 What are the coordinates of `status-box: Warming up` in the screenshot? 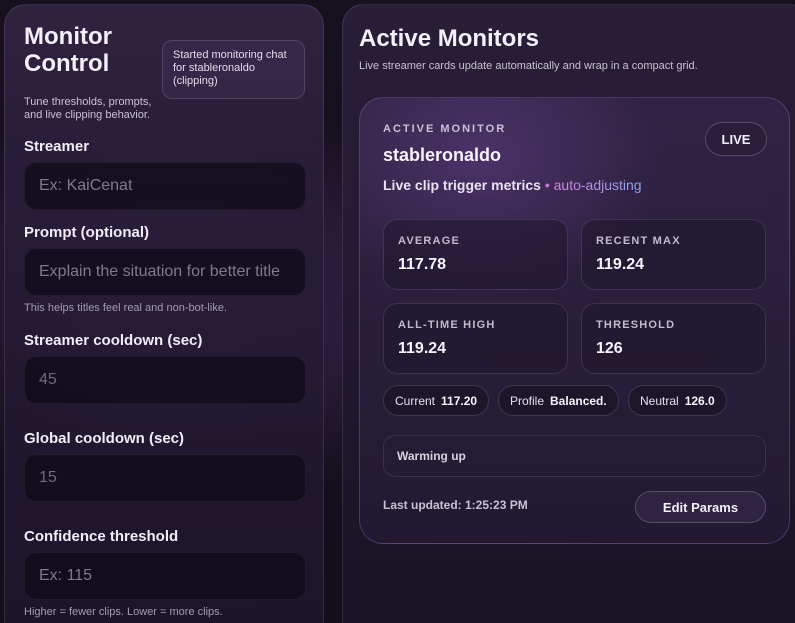 It's located at (574, 456).